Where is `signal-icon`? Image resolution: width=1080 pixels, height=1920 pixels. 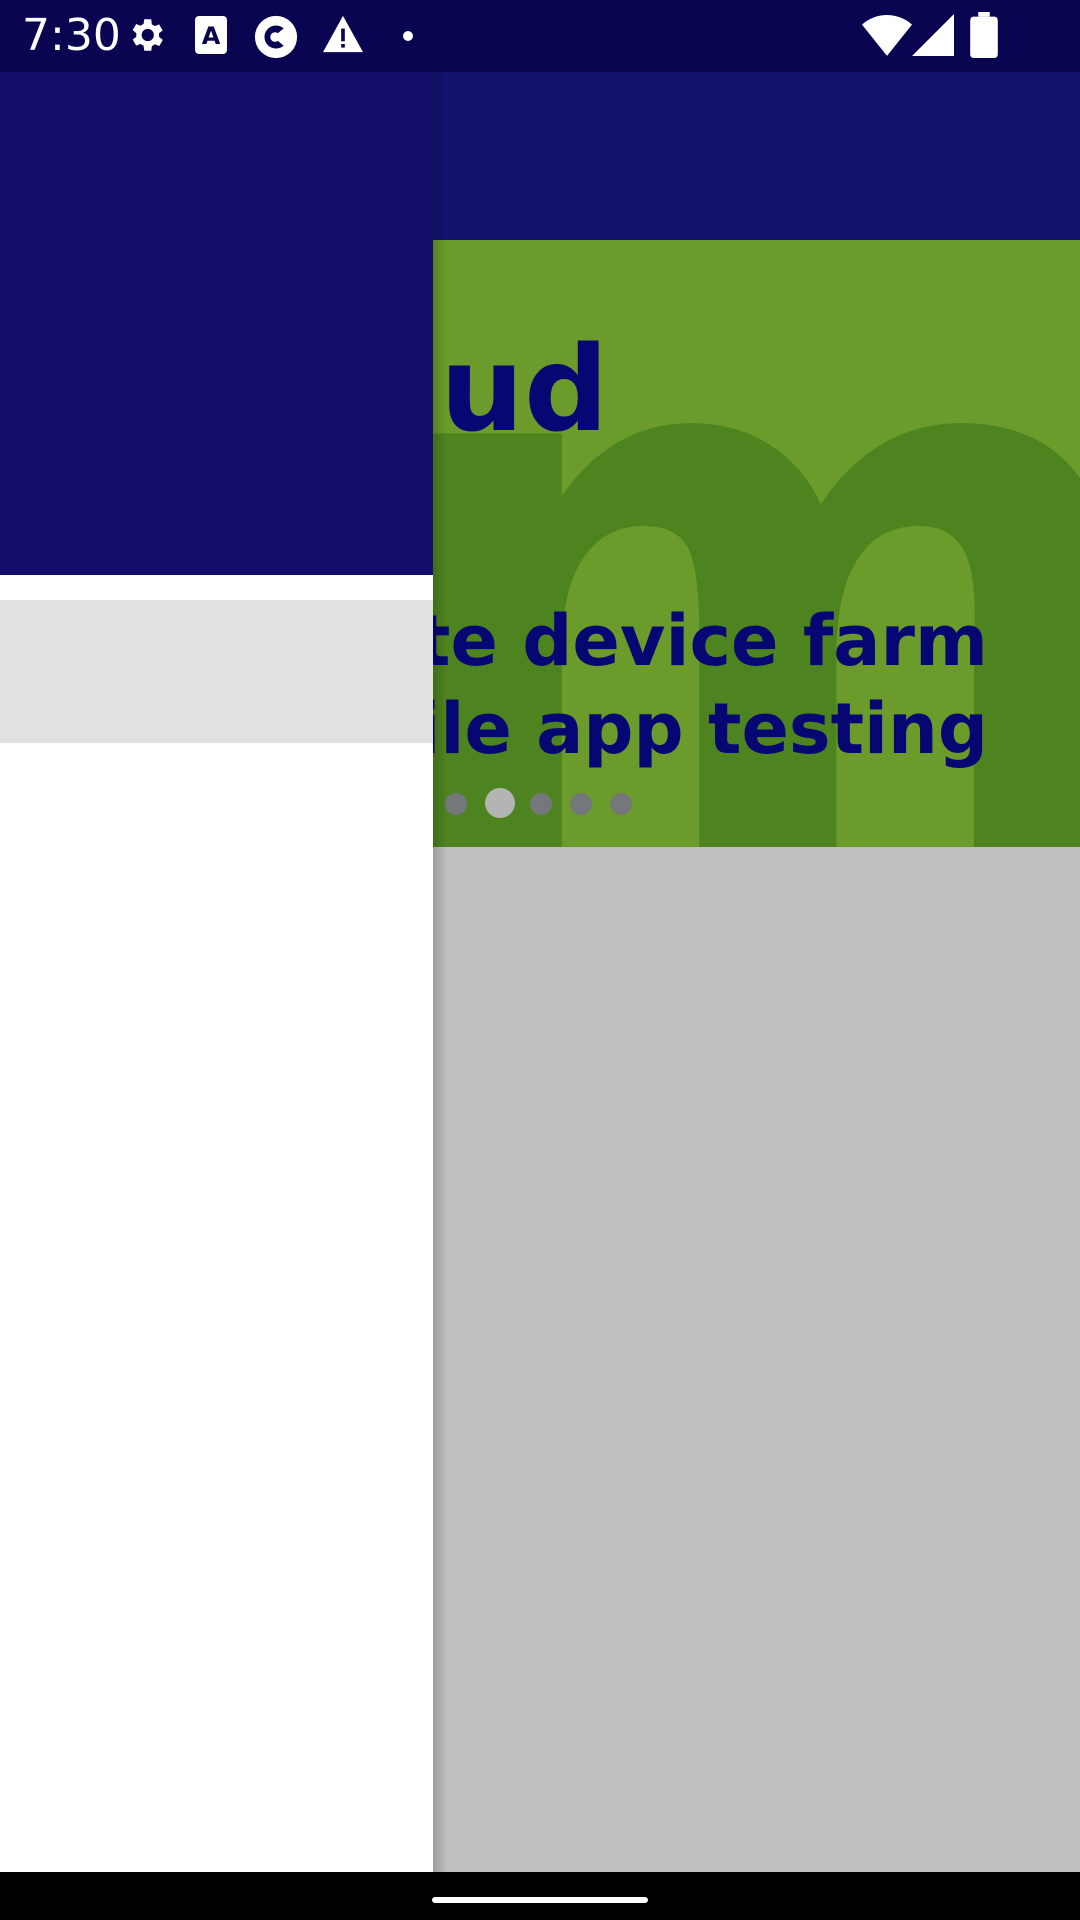
signal-icon is located at coordinates (933, 35).